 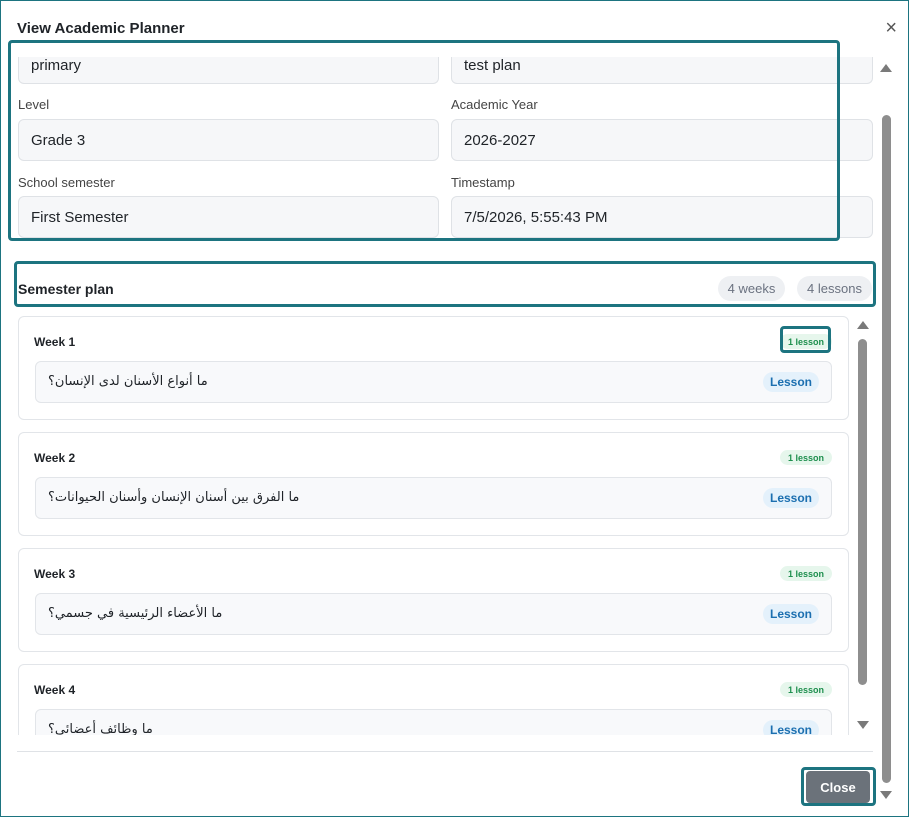 What do you see at coordinates (886, 795) in the screenshot?
I see `outer-scroll-down-icon` at bounding box center [886, 795].